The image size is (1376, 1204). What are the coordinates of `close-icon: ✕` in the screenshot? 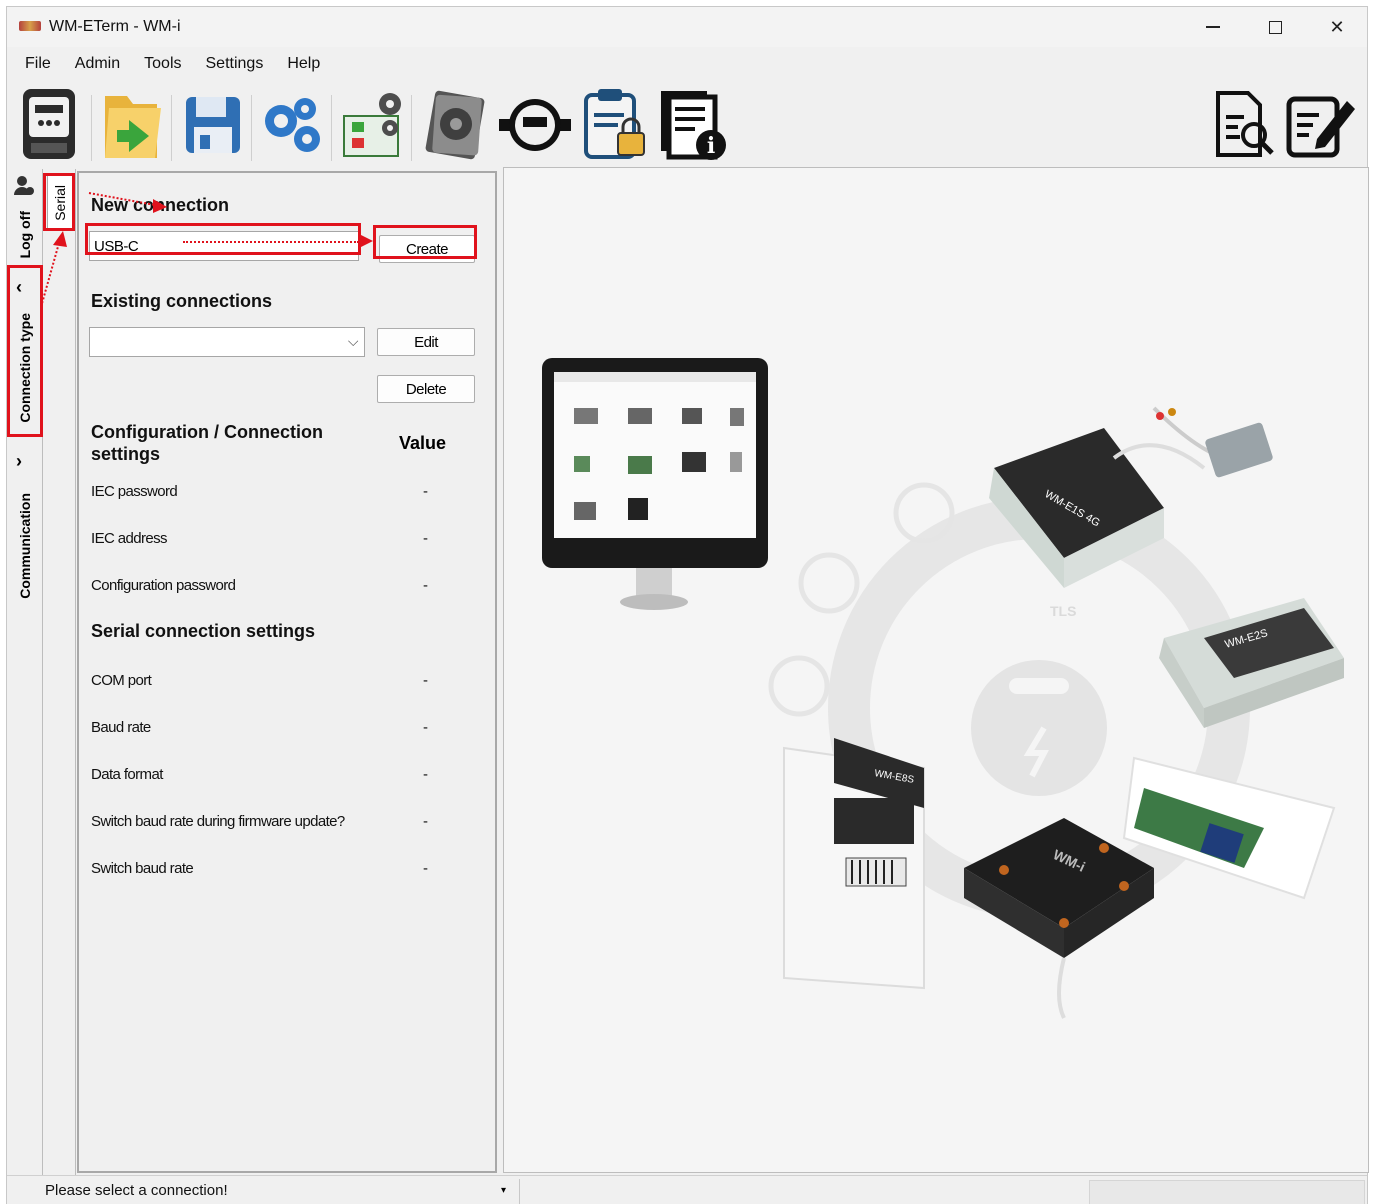 It's located at (1337, 26).